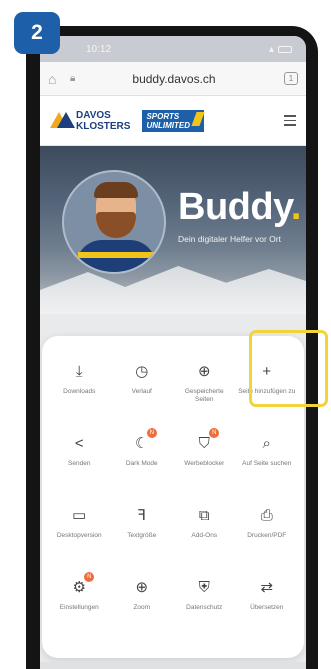 Image resolution: width=331 pixels, height=669 pixels. What do you see at coordinates (142, 515) in the screenshot?
I see `text-size-icon: ꟻ` at bounding box center [142, 515].